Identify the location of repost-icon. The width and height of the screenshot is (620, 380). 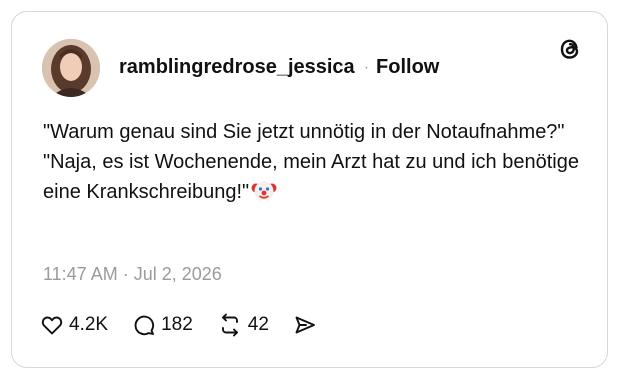
(229, 325).